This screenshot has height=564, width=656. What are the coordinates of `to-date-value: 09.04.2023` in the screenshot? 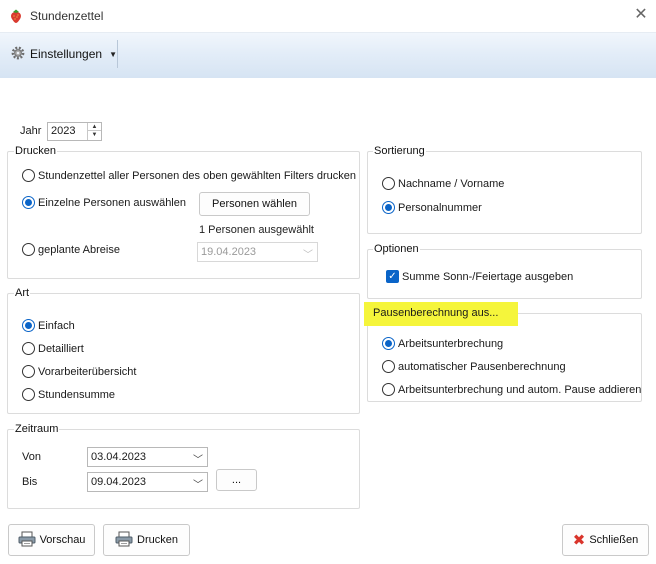 It's located at (119, 482).